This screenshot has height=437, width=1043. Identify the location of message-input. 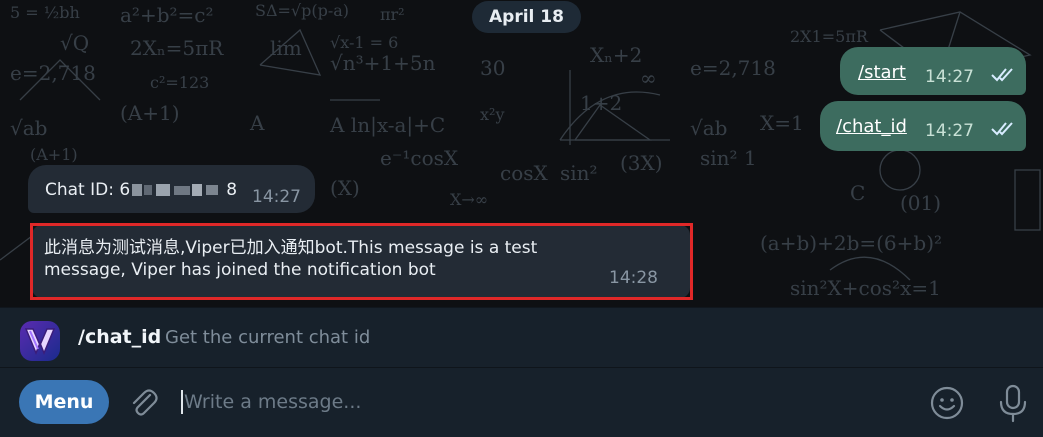
(534, 402).